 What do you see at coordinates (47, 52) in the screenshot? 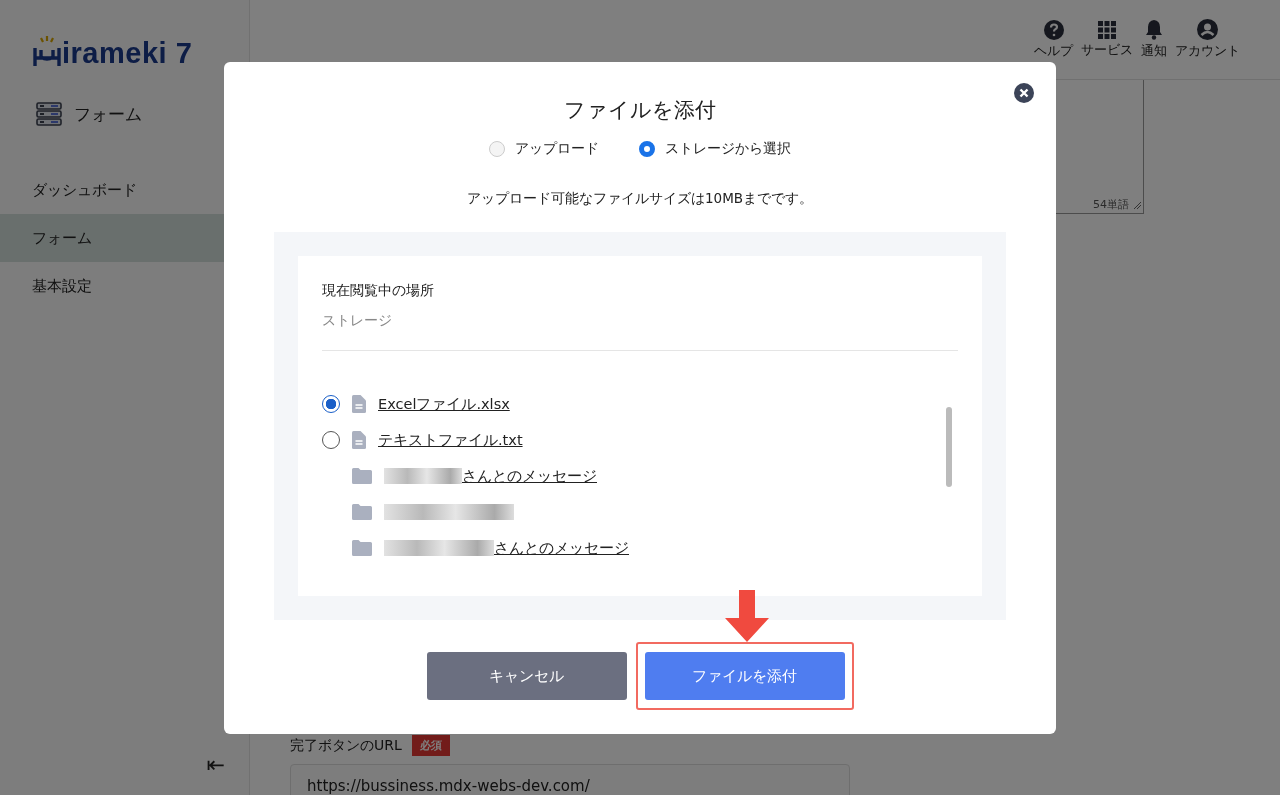
I see `logo-icon` at bounding box center [47, 52].